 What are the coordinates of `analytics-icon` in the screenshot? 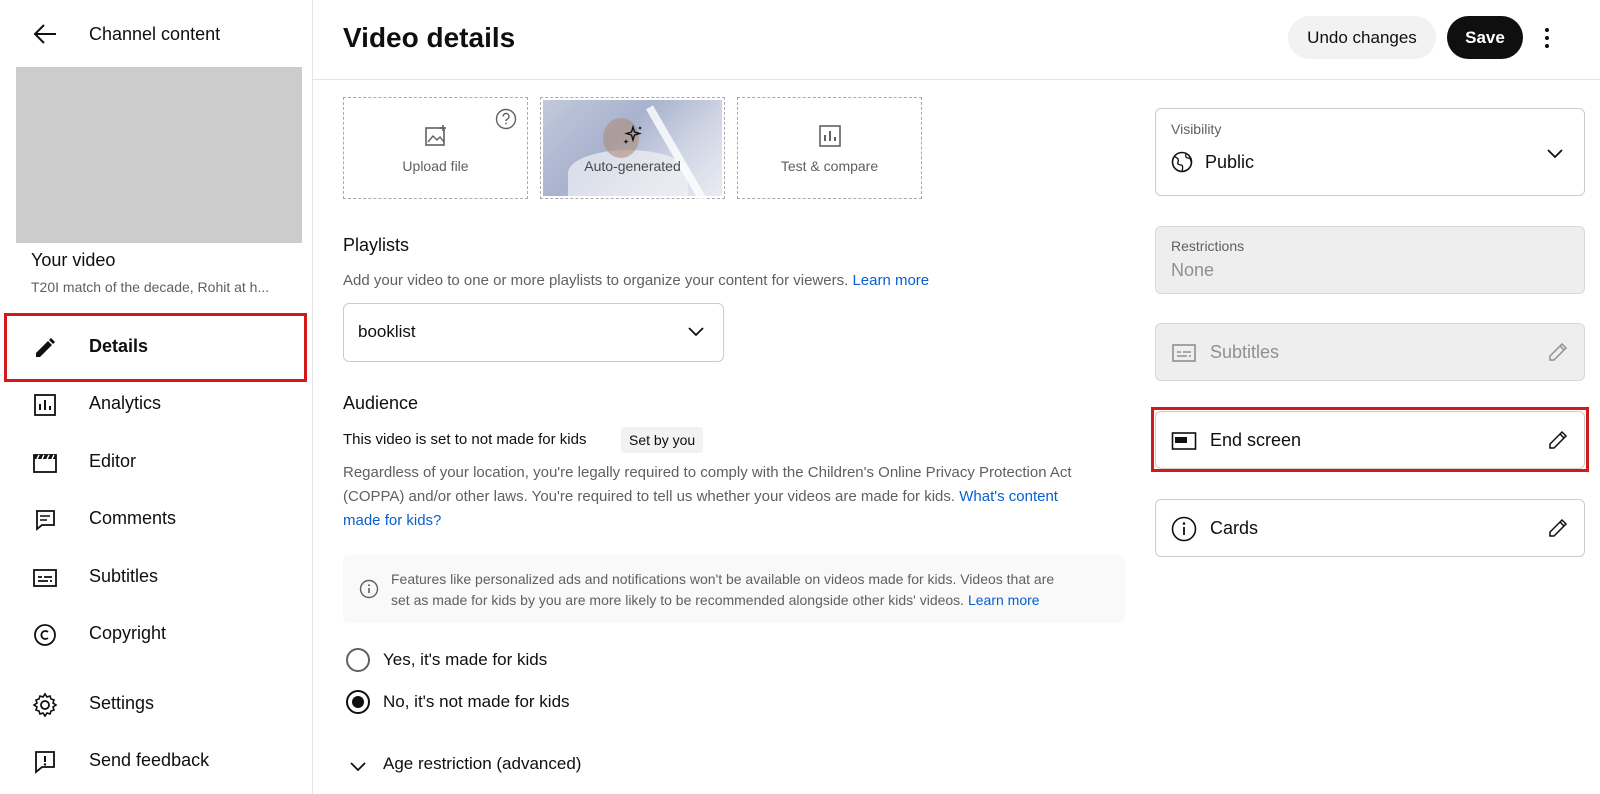 It's located at (45, 405).